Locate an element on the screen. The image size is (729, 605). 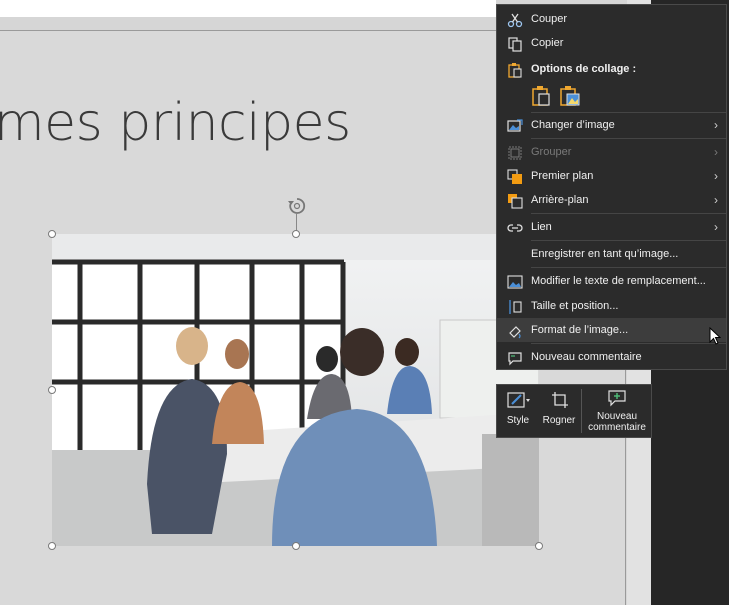
menu-item-change-image: Changer d’image › is located at coordinates (611, 125).